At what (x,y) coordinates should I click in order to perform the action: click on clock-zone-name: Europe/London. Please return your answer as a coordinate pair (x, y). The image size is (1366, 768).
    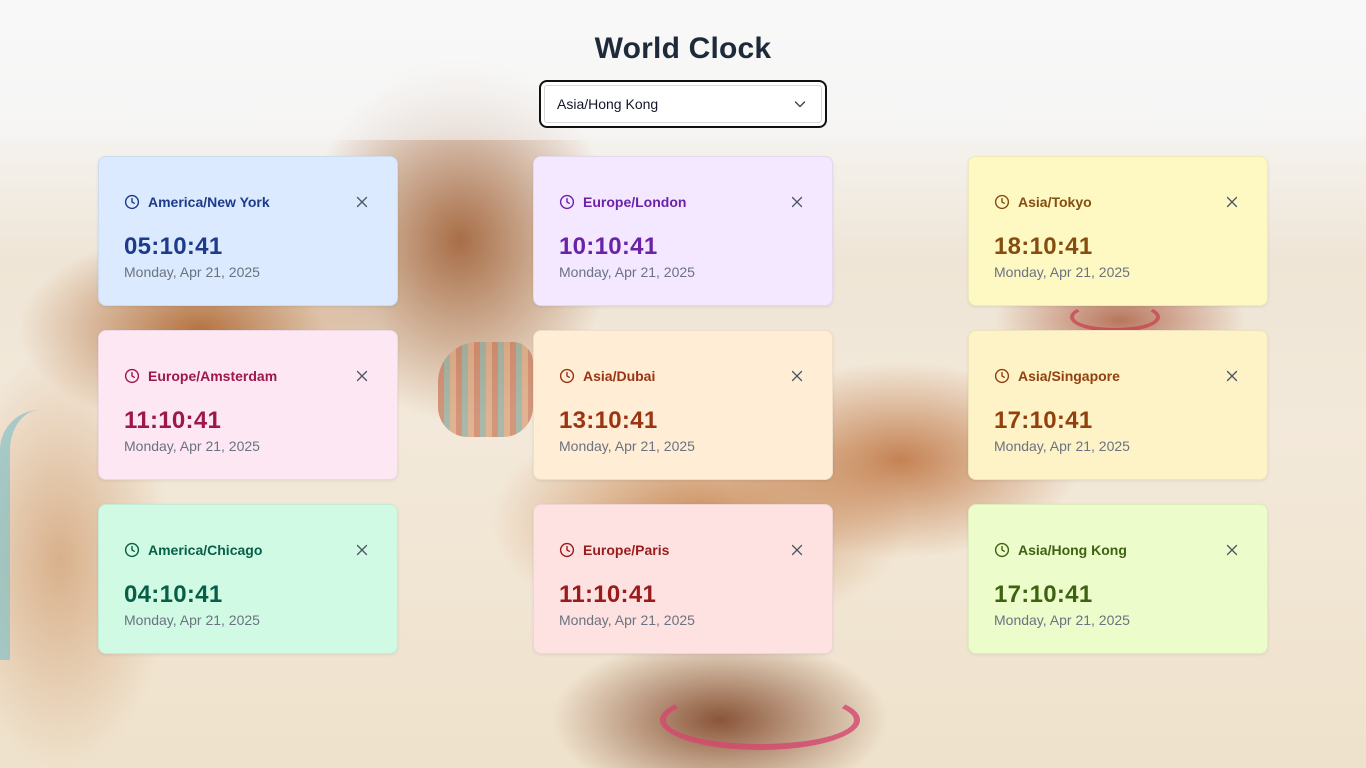
    Looking at the image, I should click on (635, 202).